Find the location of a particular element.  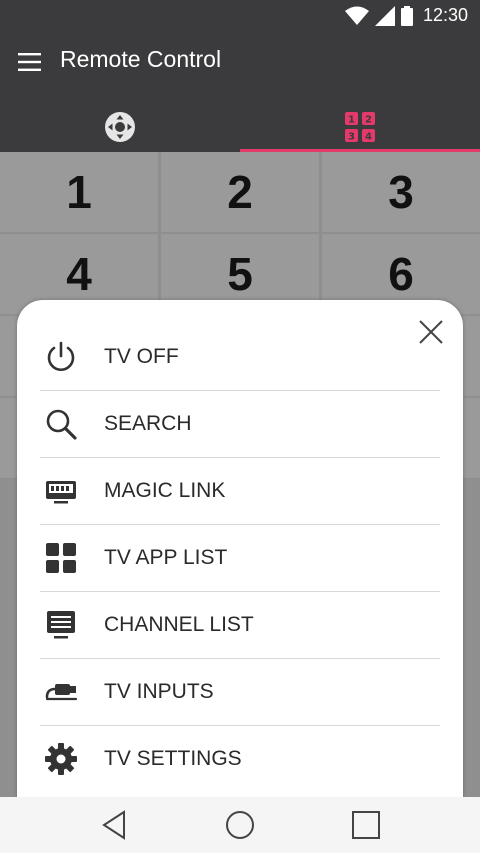

numpad-glyph: 4 is located at coordinates (368, 137).